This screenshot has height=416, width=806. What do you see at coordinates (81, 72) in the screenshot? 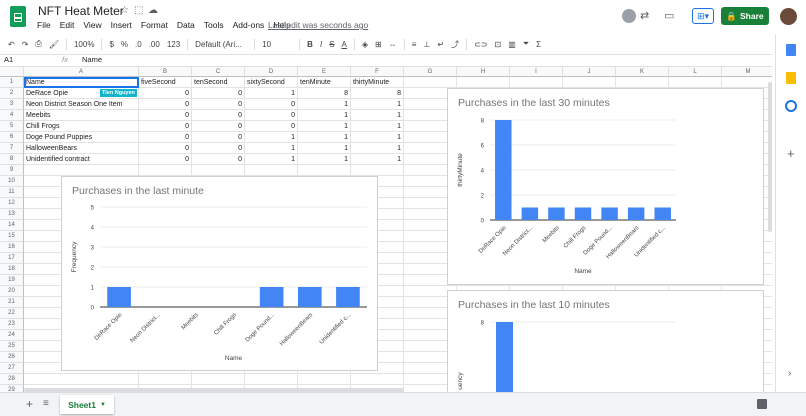
I see `column-header: A` at bounding box center [81, 72].